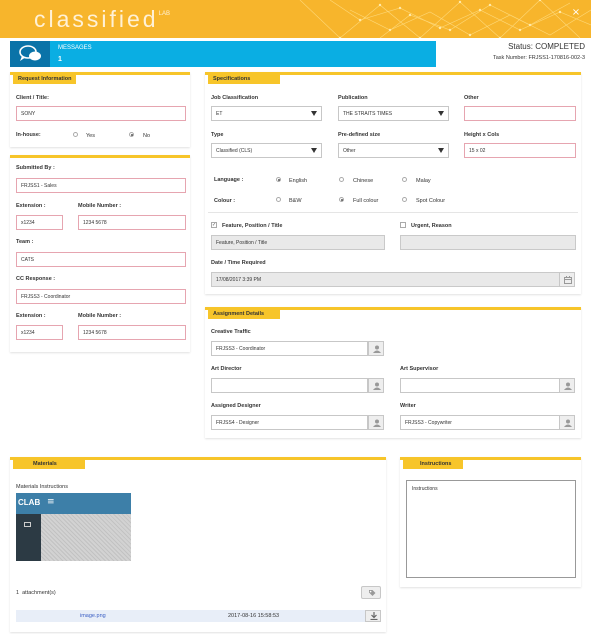 The width and height of the screenshot is (591, 634). Describe the element at coordinates (298, 242) in the screenshot. I see `feature-input: Feature, Position / Title` at that location.